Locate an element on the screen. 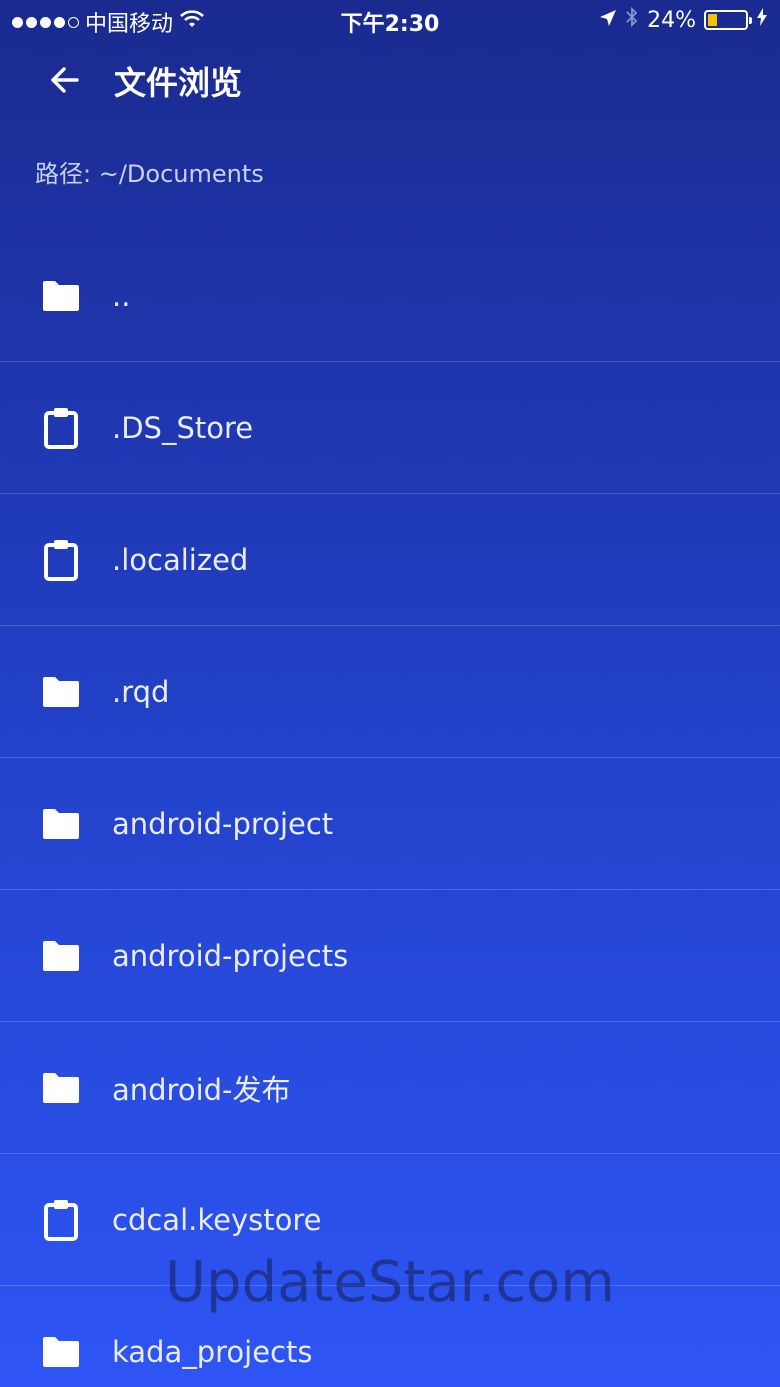 This screenshot has width=780, height=1387. file-name: cdcal.keystore is located at coordinates (217, 1219).